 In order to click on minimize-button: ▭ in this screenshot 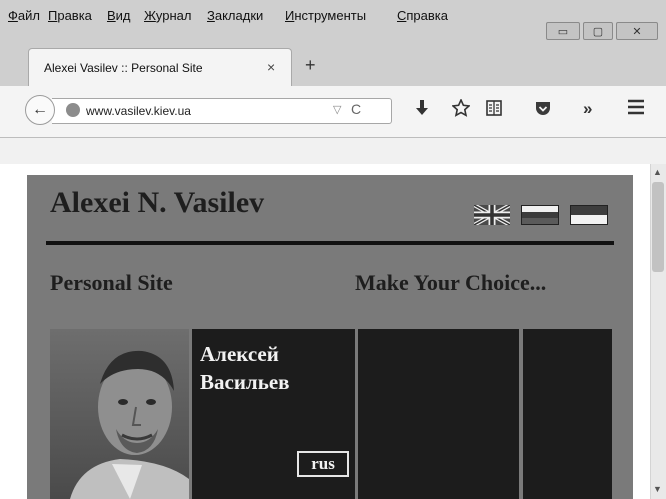, I will do `click(563, 31)`.